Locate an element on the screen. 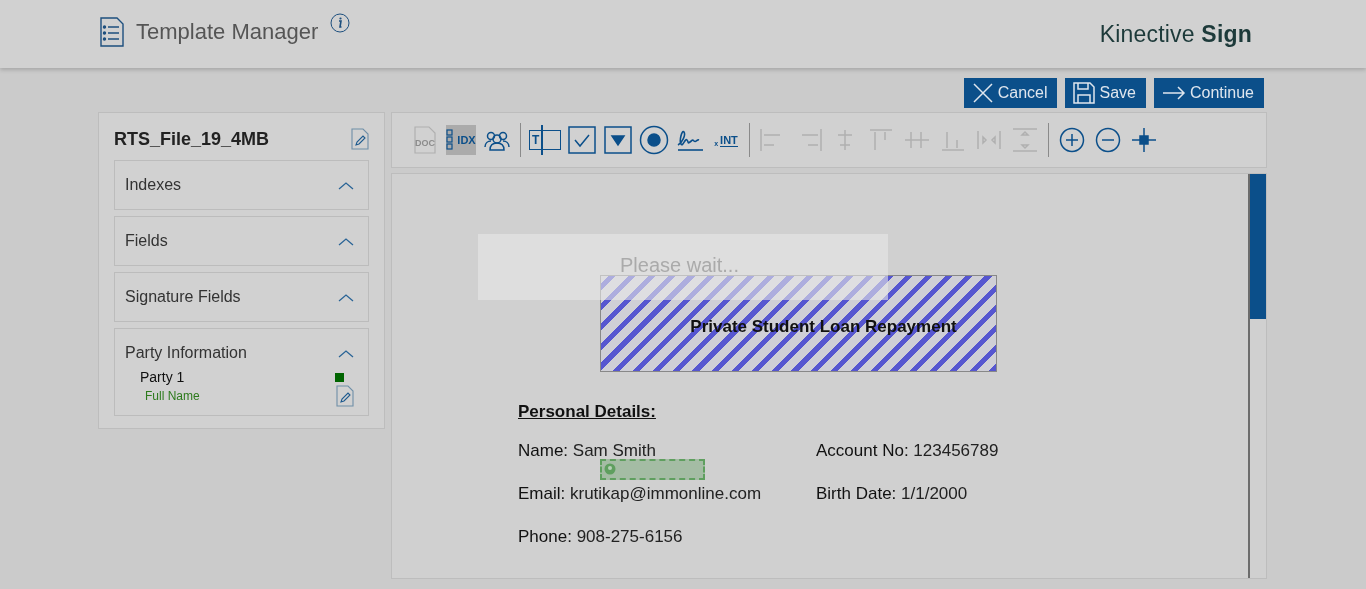 This screenshot has width=1366, height=589. radio-icon is located at coordinates (654, 140).